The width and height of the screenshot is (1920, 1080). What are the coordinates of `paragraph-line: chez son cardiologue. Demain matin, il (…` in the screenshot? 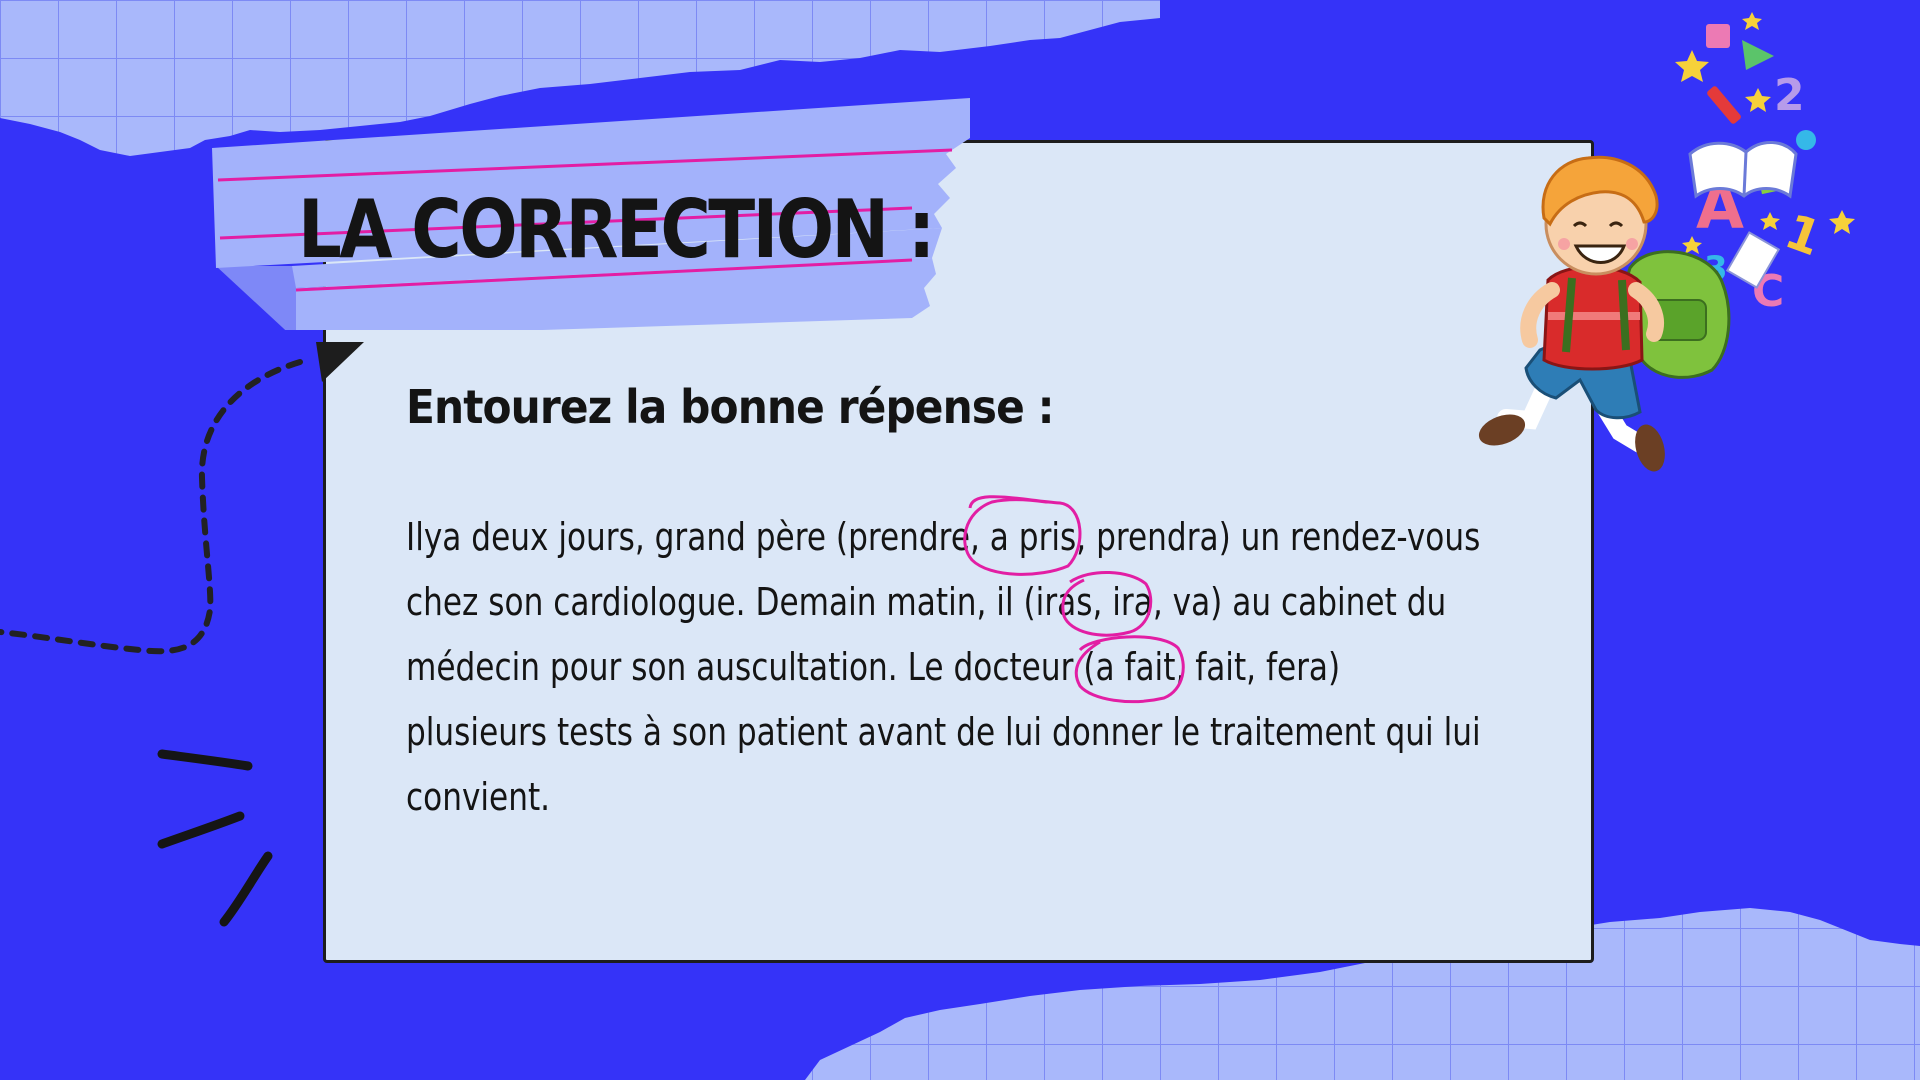 It's located at (926, 602).